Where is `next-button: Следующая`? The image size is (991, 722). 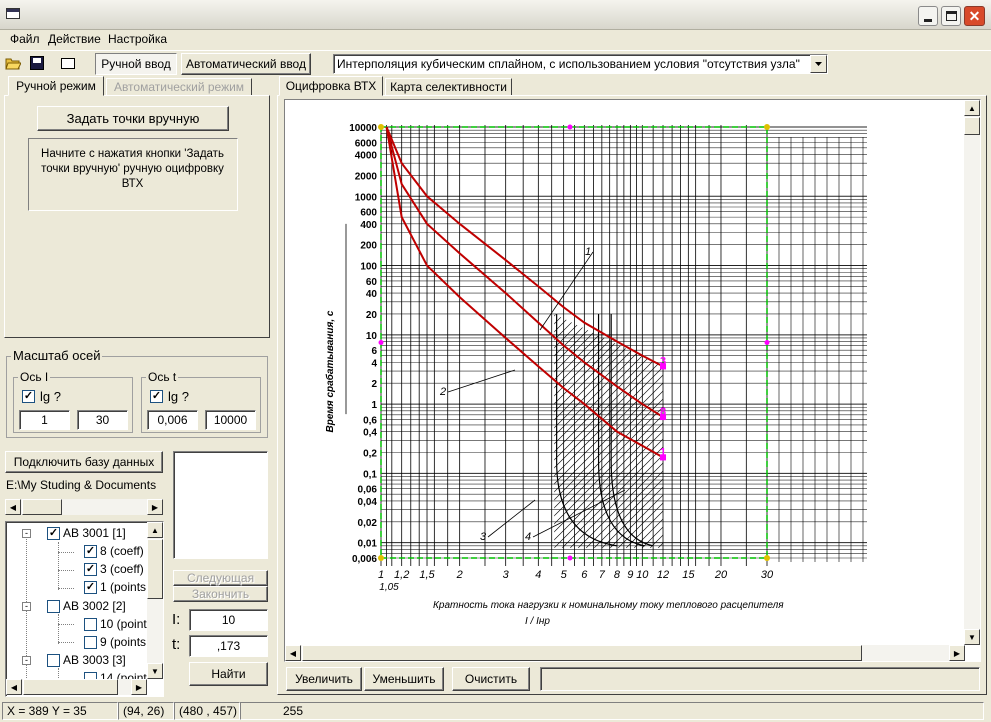 next-button: Следующая is located at coordinates (220, 578).